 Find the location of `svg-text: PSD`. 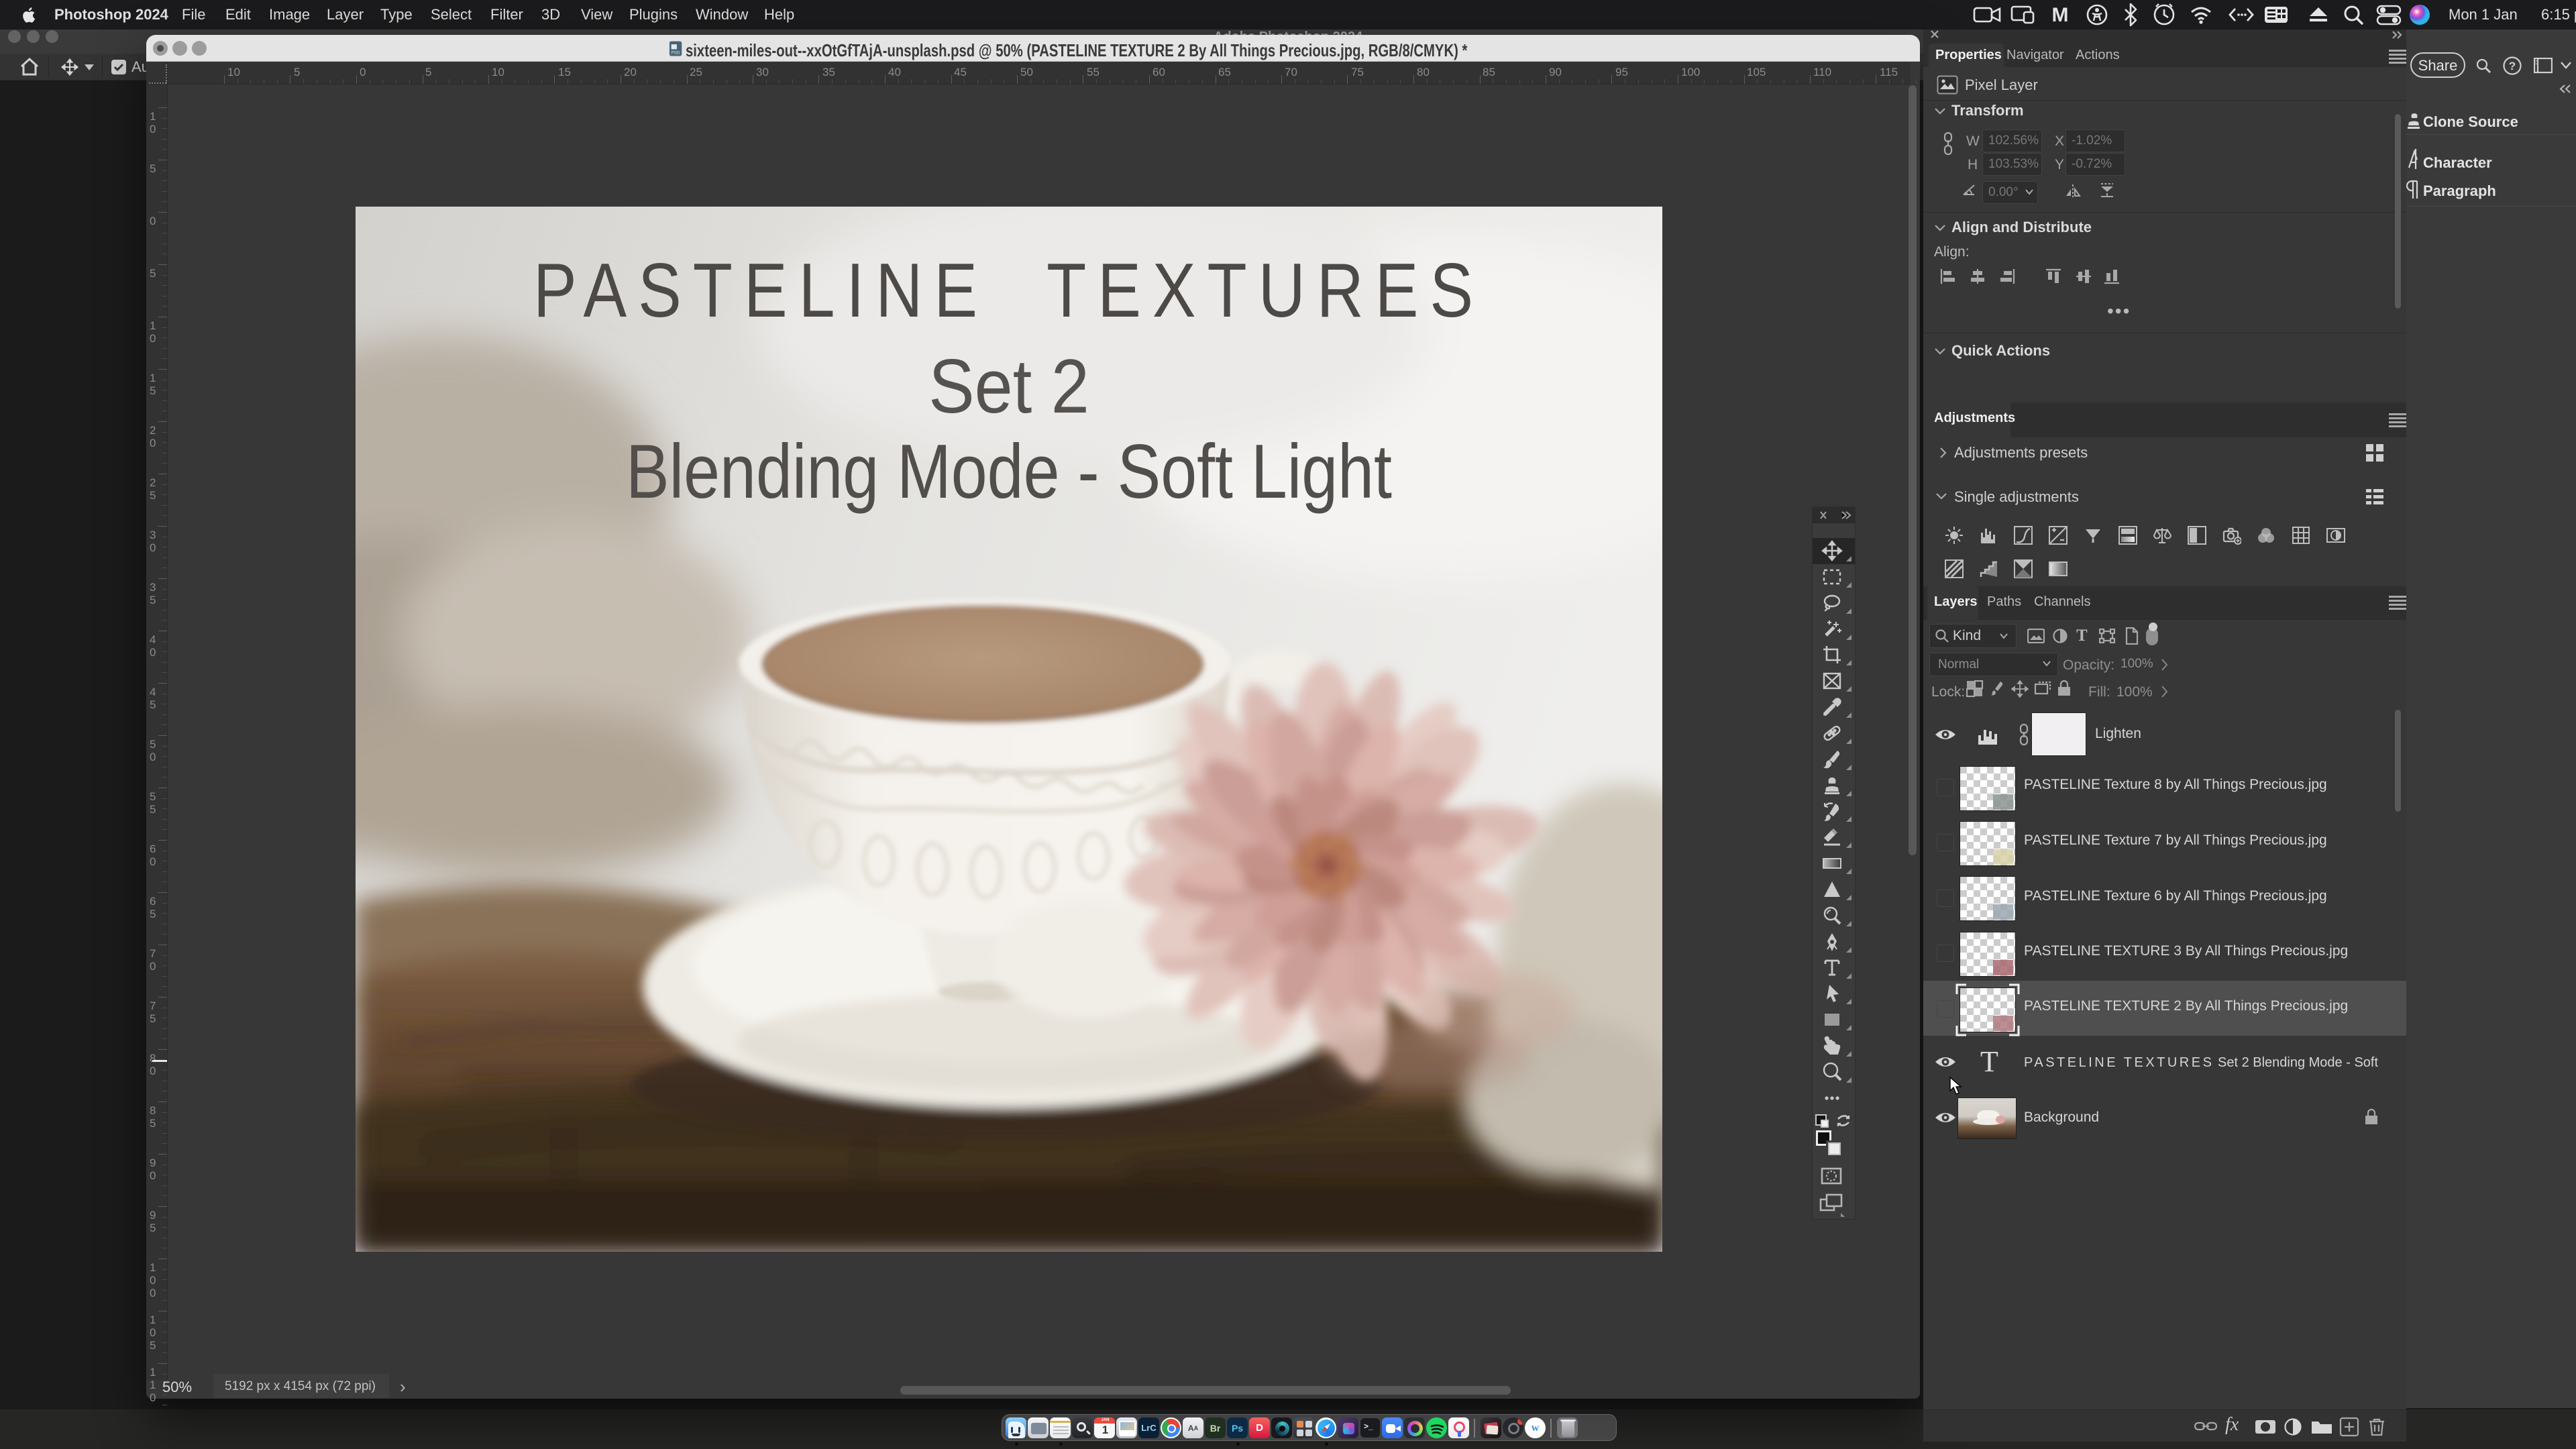

svg-text: PSD is located at coordinates (675, 53).